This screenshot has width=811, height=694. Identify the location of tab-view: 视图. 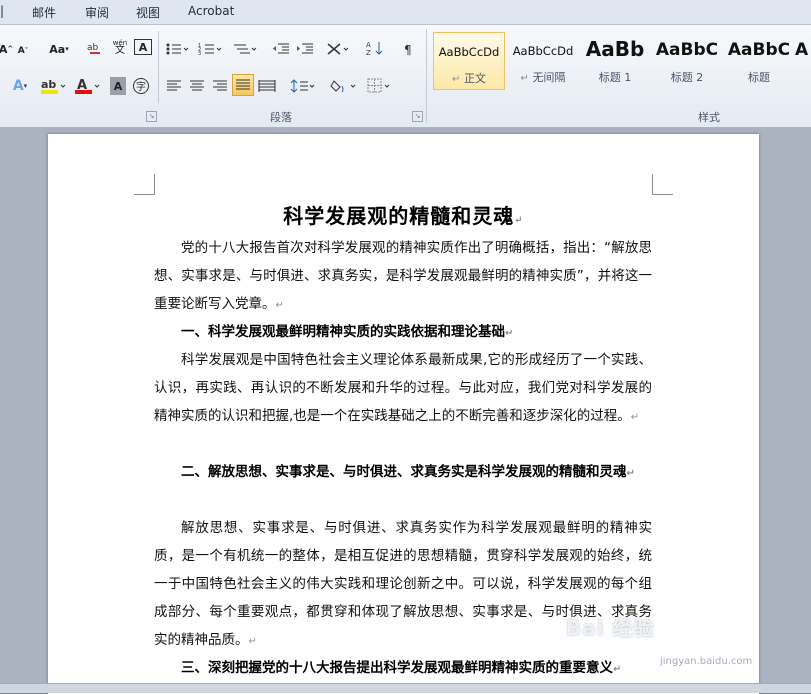
(148, 12).